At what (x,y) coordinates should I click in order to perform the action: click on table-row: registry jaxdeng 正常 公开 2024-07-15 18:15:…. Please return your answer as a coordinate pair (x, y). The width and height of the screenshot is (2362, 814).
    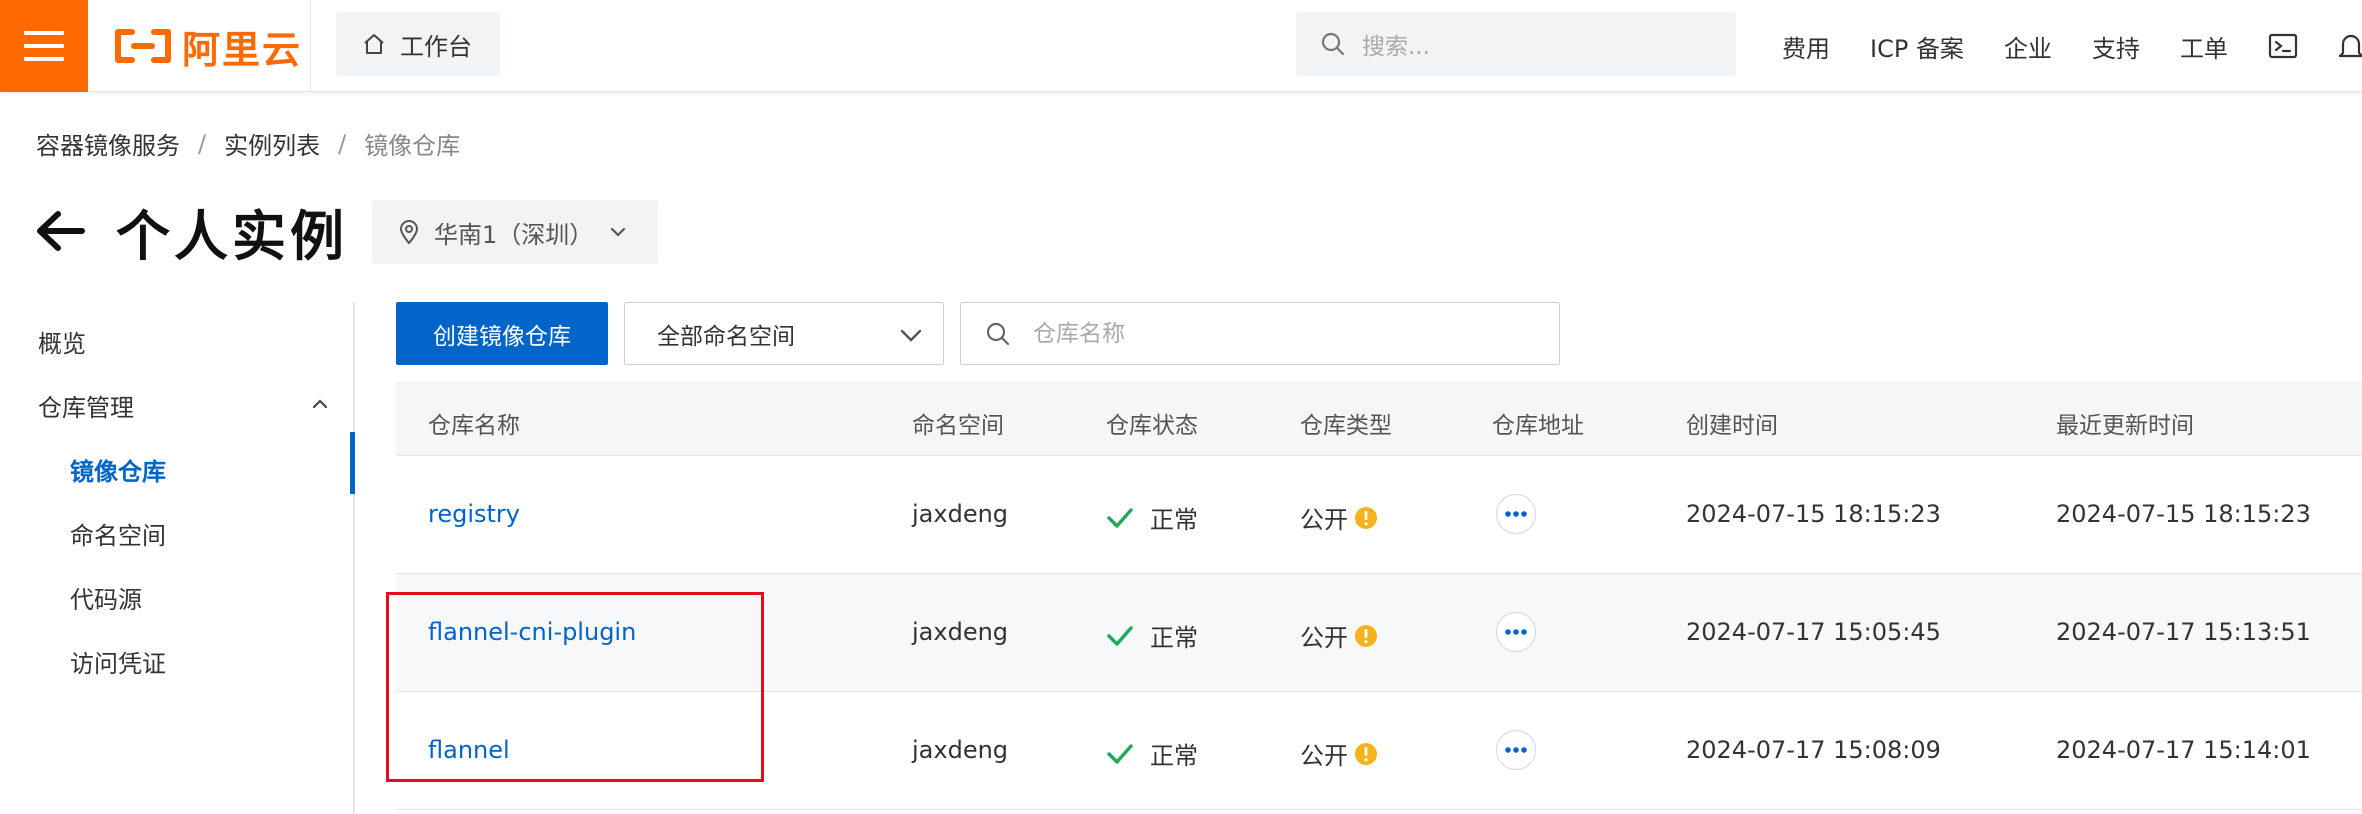
    Looking at the image, I should click on (1379, 515).